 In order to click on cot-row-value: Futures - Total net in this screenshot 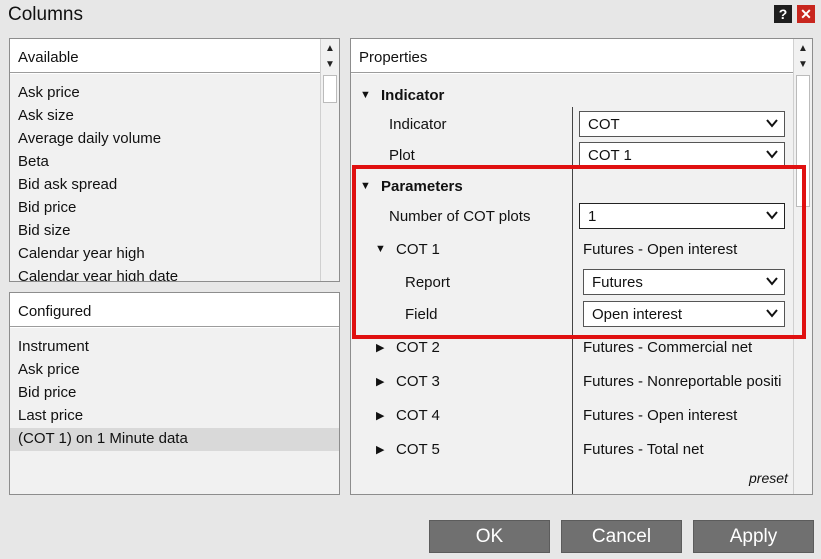, I will do `click(643, 449)`.